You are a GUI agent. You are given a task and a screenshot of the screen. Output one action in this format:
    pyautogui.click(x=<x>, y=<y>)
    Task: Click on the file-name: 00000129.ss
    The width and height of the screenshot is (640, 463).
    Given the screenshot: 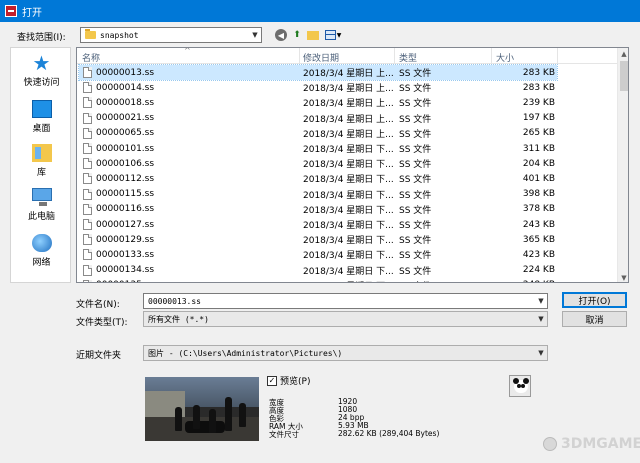 What is the action you would take?
    pyautogui.click(x=125, y=239)
    